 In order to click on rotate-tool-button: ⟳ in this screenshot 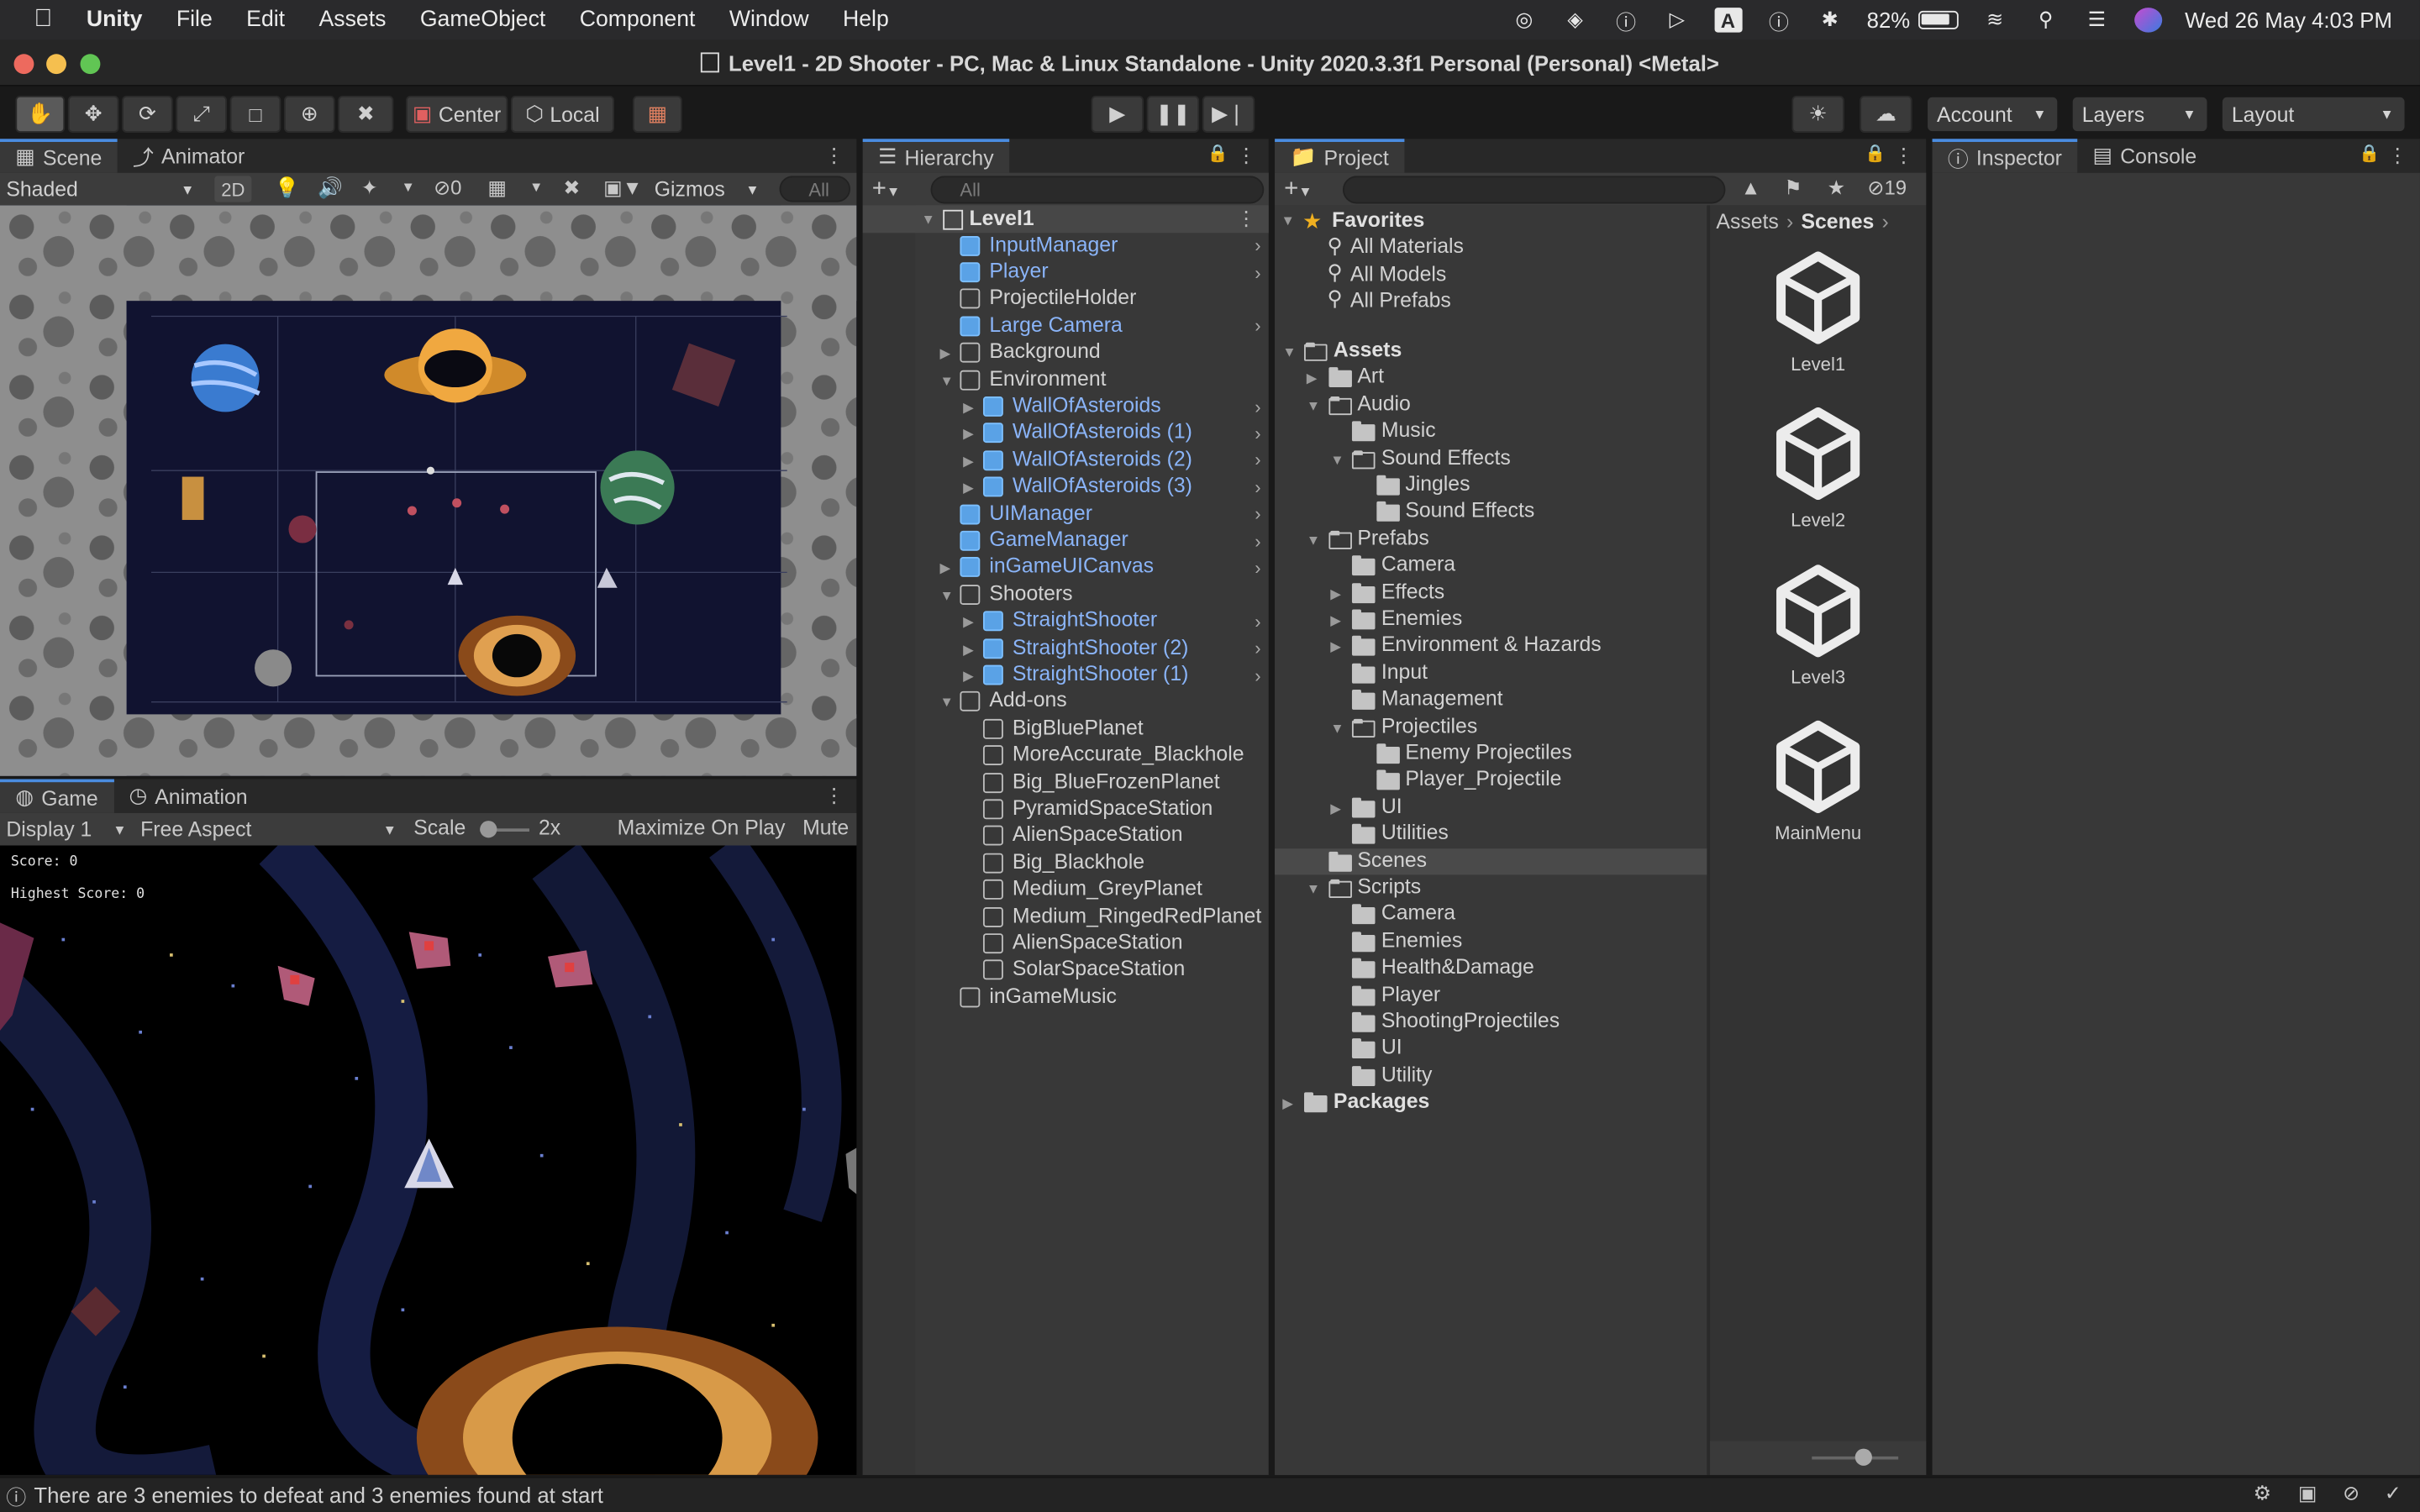, I will do `click(147, 114)`.